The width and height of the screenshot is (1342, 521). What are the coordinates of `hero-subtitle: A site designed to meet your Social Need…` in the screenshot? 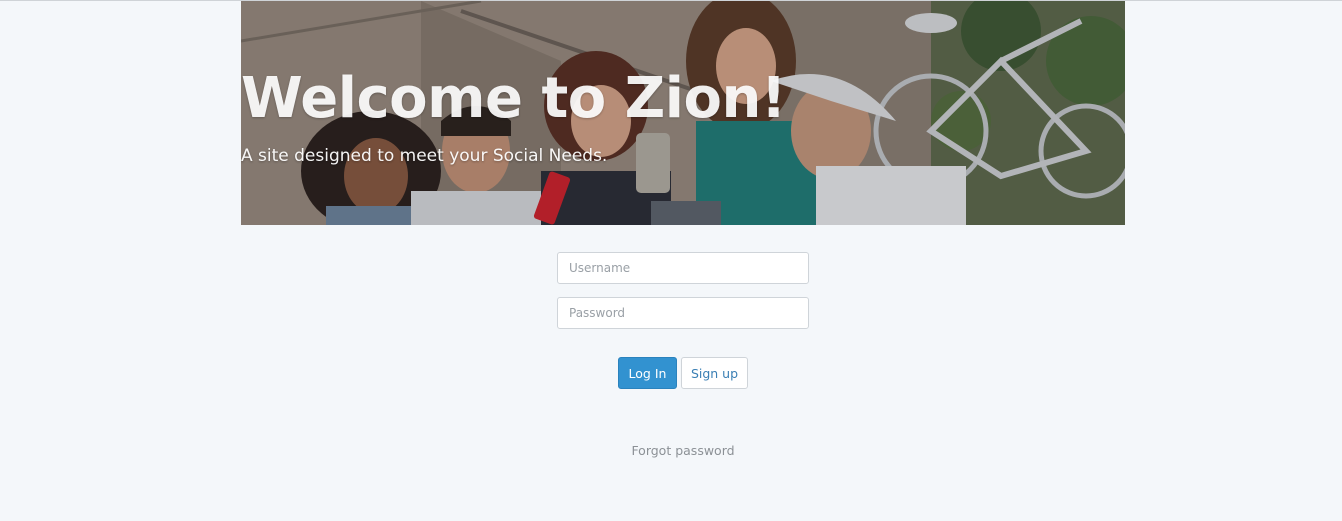 It's located at (424, 156).